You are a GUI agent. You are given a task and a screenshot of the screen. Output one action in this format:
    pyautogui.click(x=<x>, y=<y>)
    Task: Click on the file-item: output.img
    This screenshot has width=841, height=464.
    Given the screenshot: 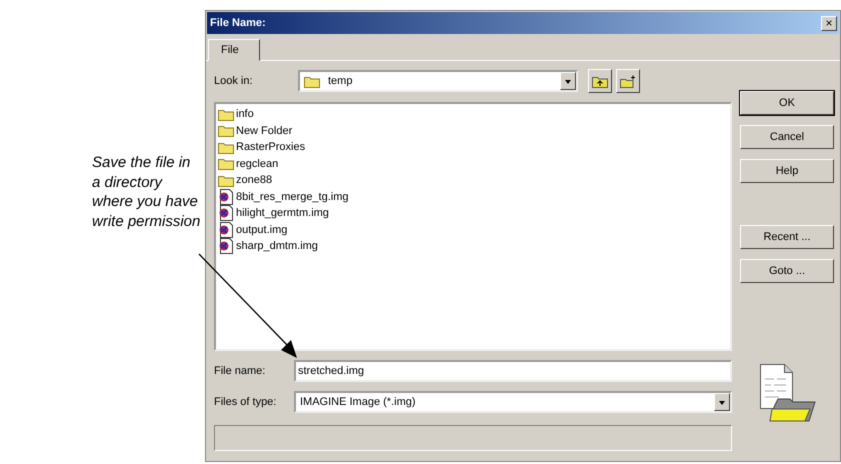 What is the action you would take?
    pyautogui.click(x=253, y=230)
    